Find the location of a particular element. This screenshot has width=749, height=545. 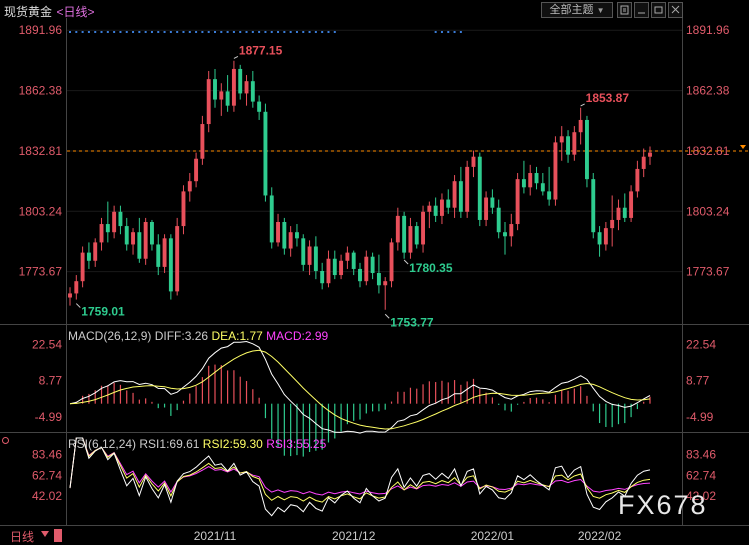

rsi2-value: 59.30 is located at coordinates (247, 444).